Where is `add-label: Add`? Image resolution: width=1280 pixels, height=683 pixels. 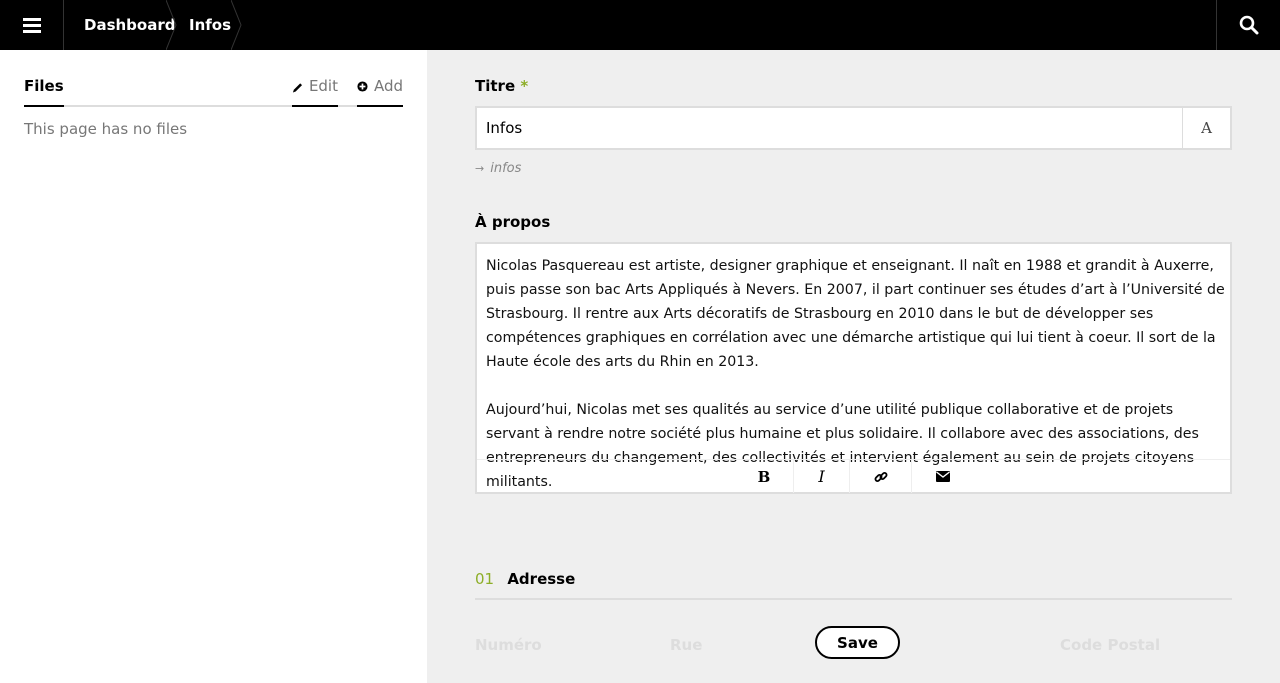
add-label: Add is located at coordinates (388, 86).